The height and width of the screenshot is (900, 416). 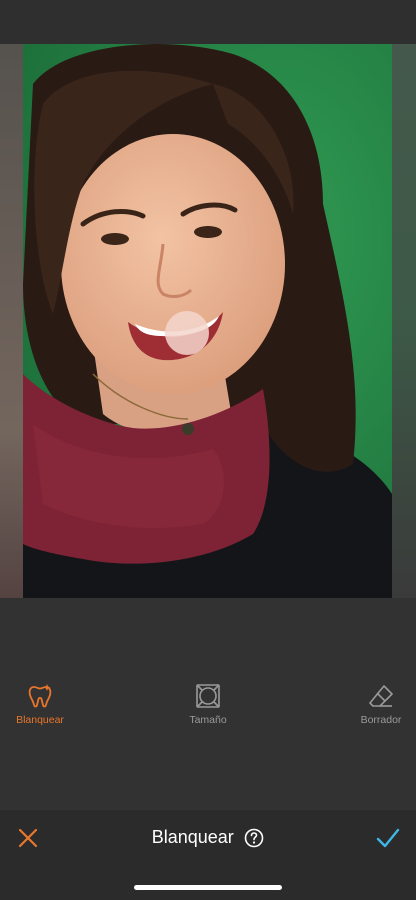 What do you see at coordinates (40, 696) in the screenshot?
I see `tooth-icon` at bounding box center [40, 696].